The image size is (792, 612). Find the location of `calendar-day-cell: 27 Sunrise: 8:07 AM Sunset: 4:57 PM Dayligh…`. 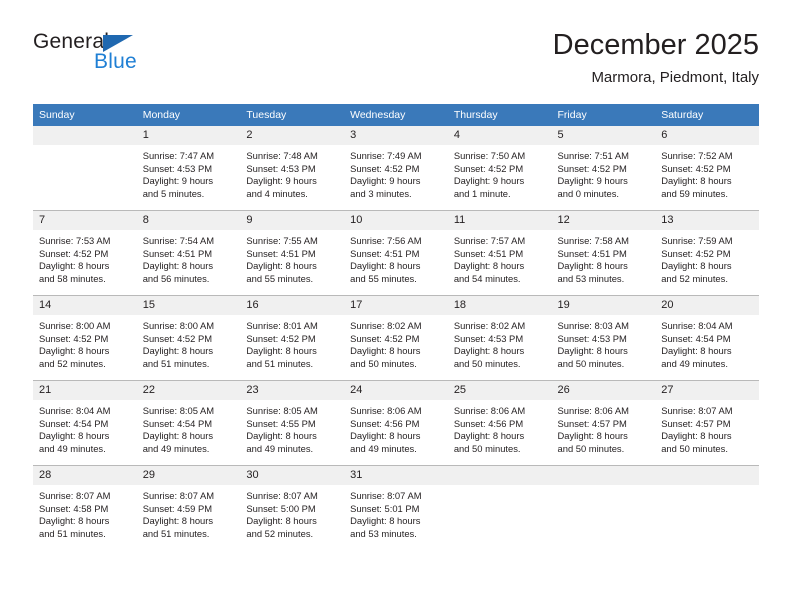

calendar-day-cell: 27 Sunrise: 8:07 AM Sunset: 4:57 PM Dayligh… is located at coordinates (707, 423).